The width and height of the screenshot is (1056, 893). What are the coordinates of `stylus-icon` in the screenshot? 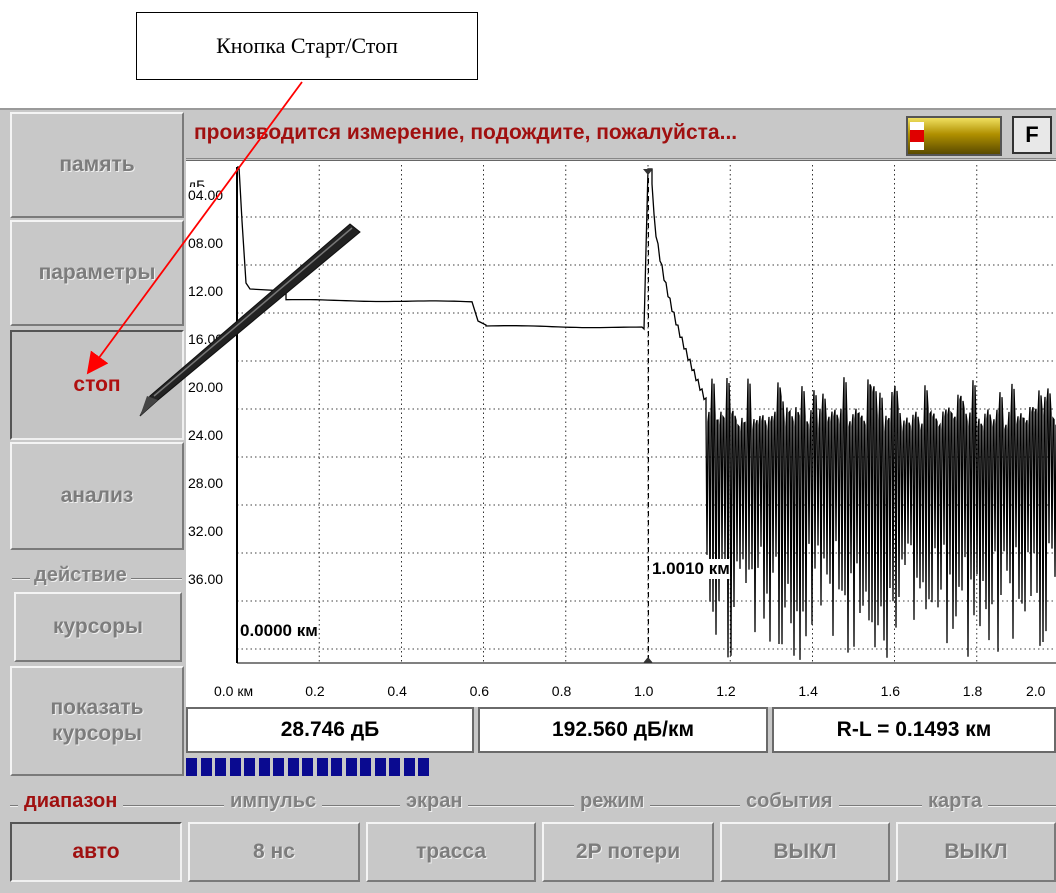 It's located at (250, 320).